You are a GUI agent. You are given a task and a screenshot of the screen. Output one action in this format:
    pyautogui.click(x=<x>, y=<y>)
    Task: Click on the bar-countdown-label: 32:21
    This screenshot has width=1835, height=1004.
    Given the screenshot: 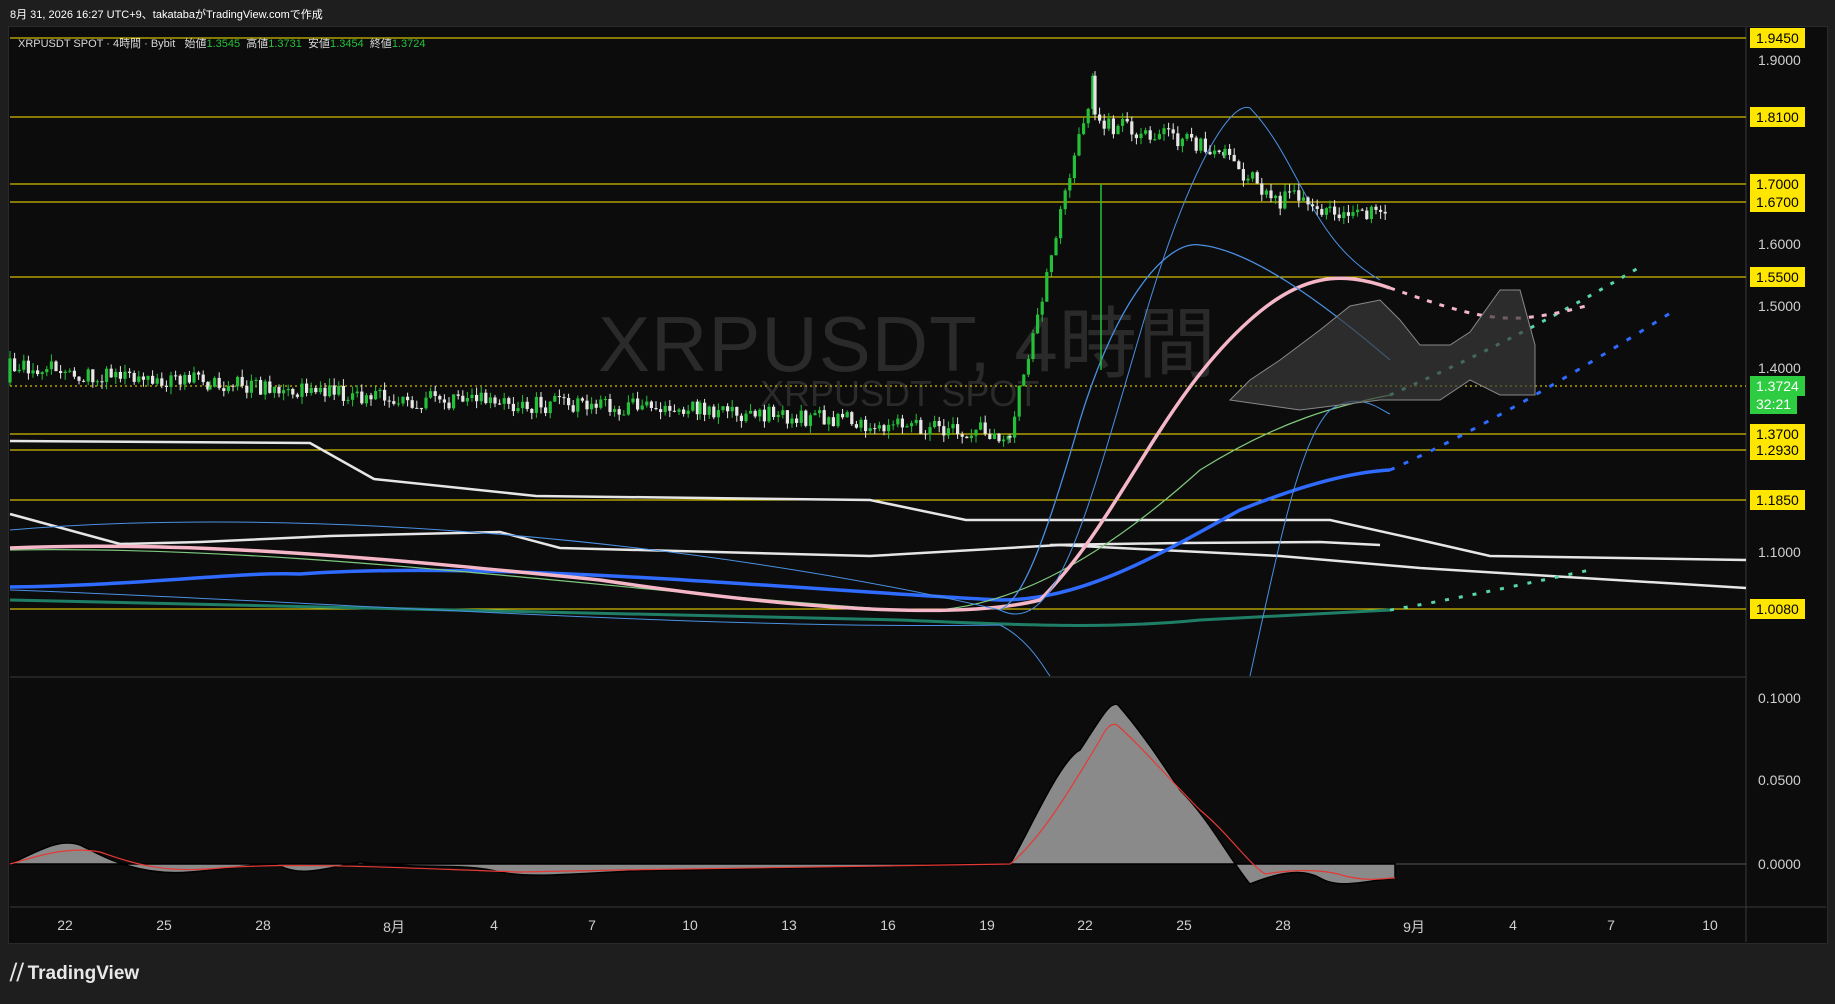 What is the action you would take?
    pyautogui.click(x=1774, y=404)
    